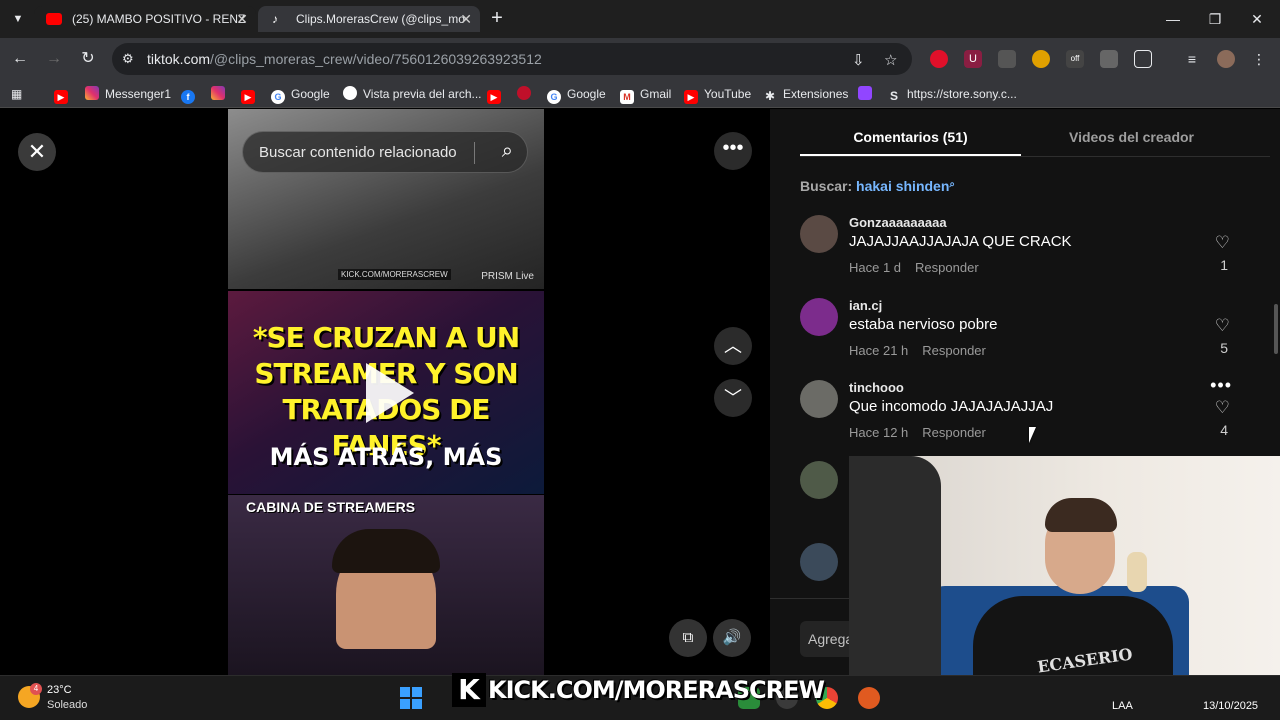 The image size is (1280, 720). What do you see at coordinates (733, 151) in the screenshot?
I see `more-options-button: •••` at bounding box center [733, 151].